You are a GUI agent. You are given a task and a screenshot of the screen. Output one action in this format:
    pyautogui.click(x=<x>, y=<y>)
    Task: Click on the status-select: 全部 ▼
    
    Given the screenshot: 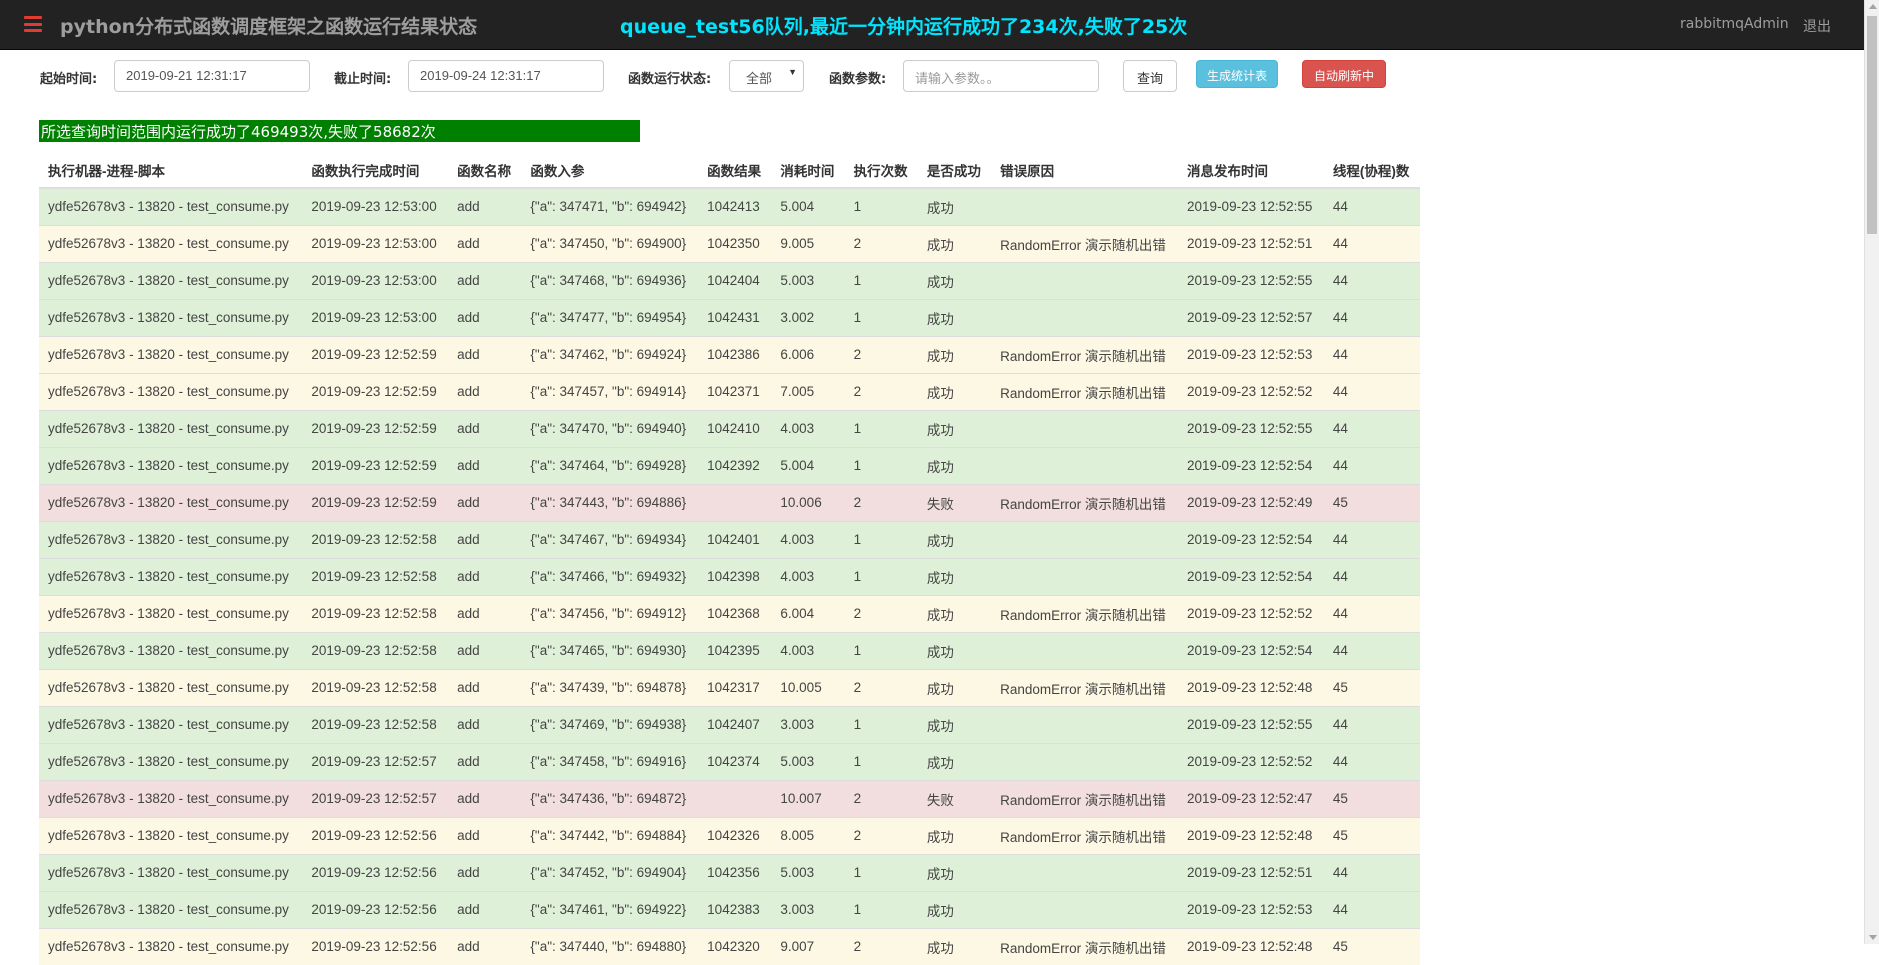 What is the action you would take?
    pyautogui.click(x=766, y=76)
    